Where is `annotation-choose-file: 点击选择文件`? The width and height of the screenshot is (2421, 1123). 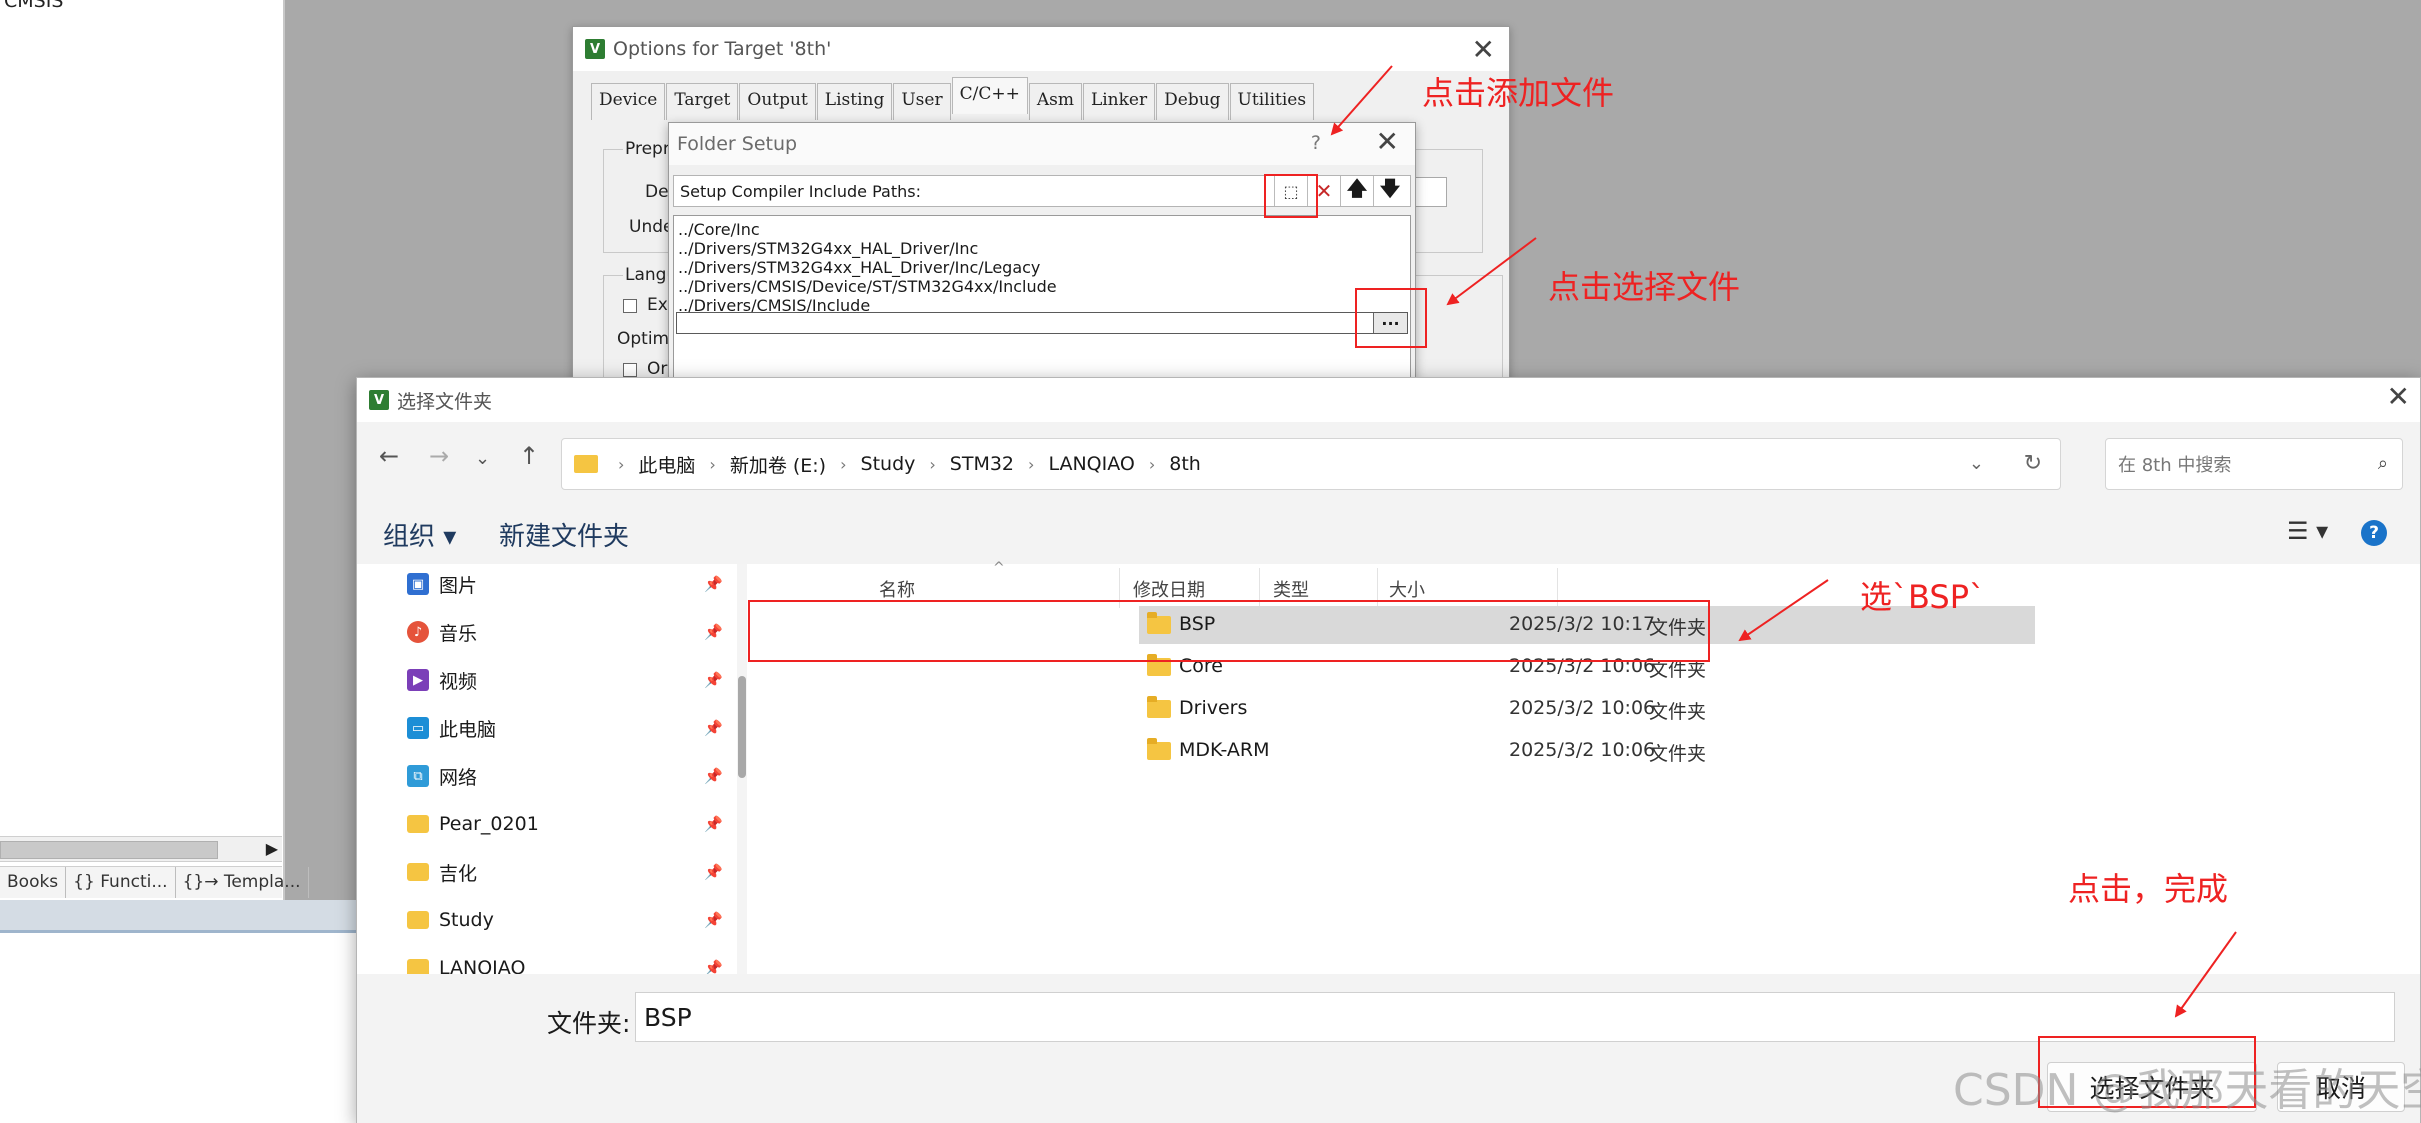
annotation-choose-file: 点击选择文件 is located at coordinates (1644, 287).